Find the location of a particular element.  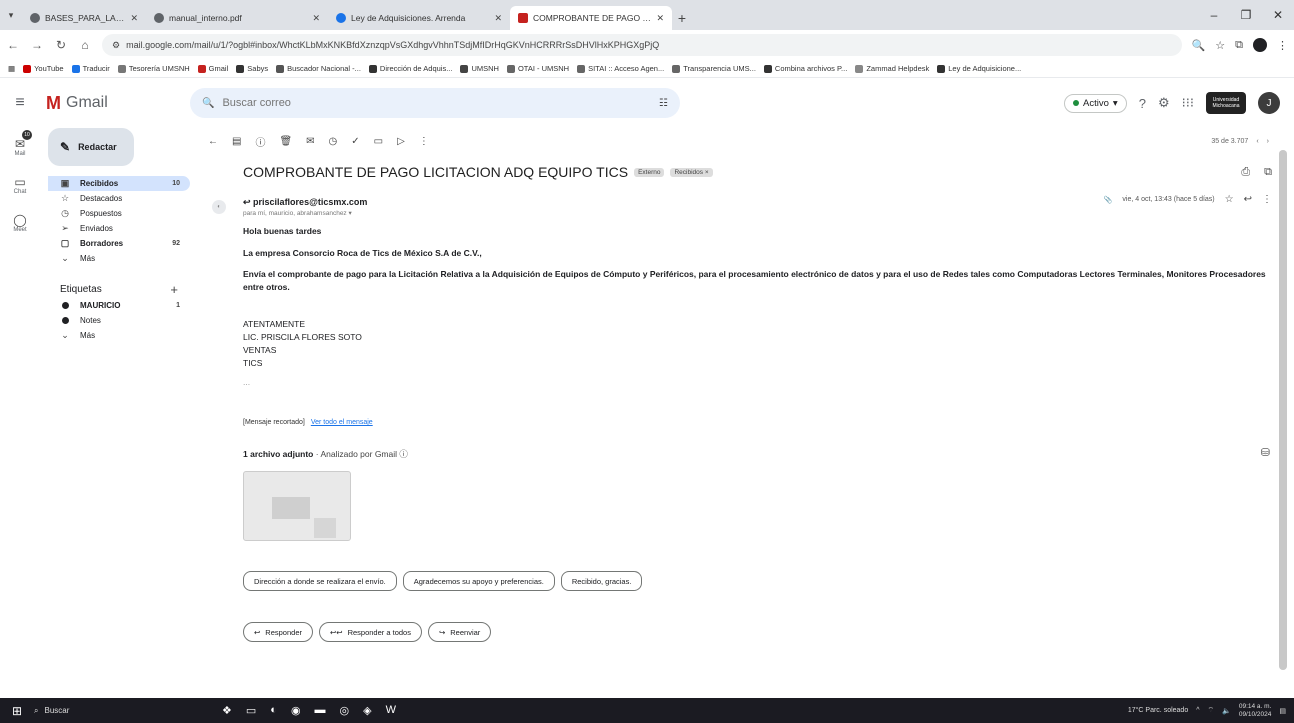

edge-icon: ◐ is located at coordinates (273, 710).